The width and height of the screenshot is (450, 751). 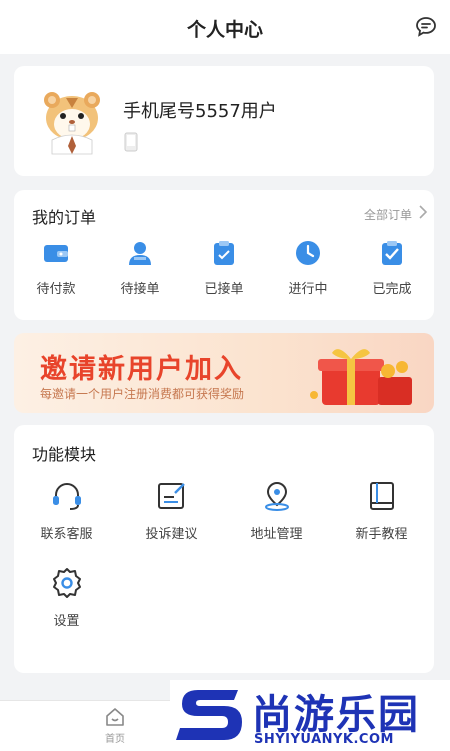 What do you see at coordinates (140, 253) in the screenshot?
I see `person-icon` at bounding box center [140, 253].